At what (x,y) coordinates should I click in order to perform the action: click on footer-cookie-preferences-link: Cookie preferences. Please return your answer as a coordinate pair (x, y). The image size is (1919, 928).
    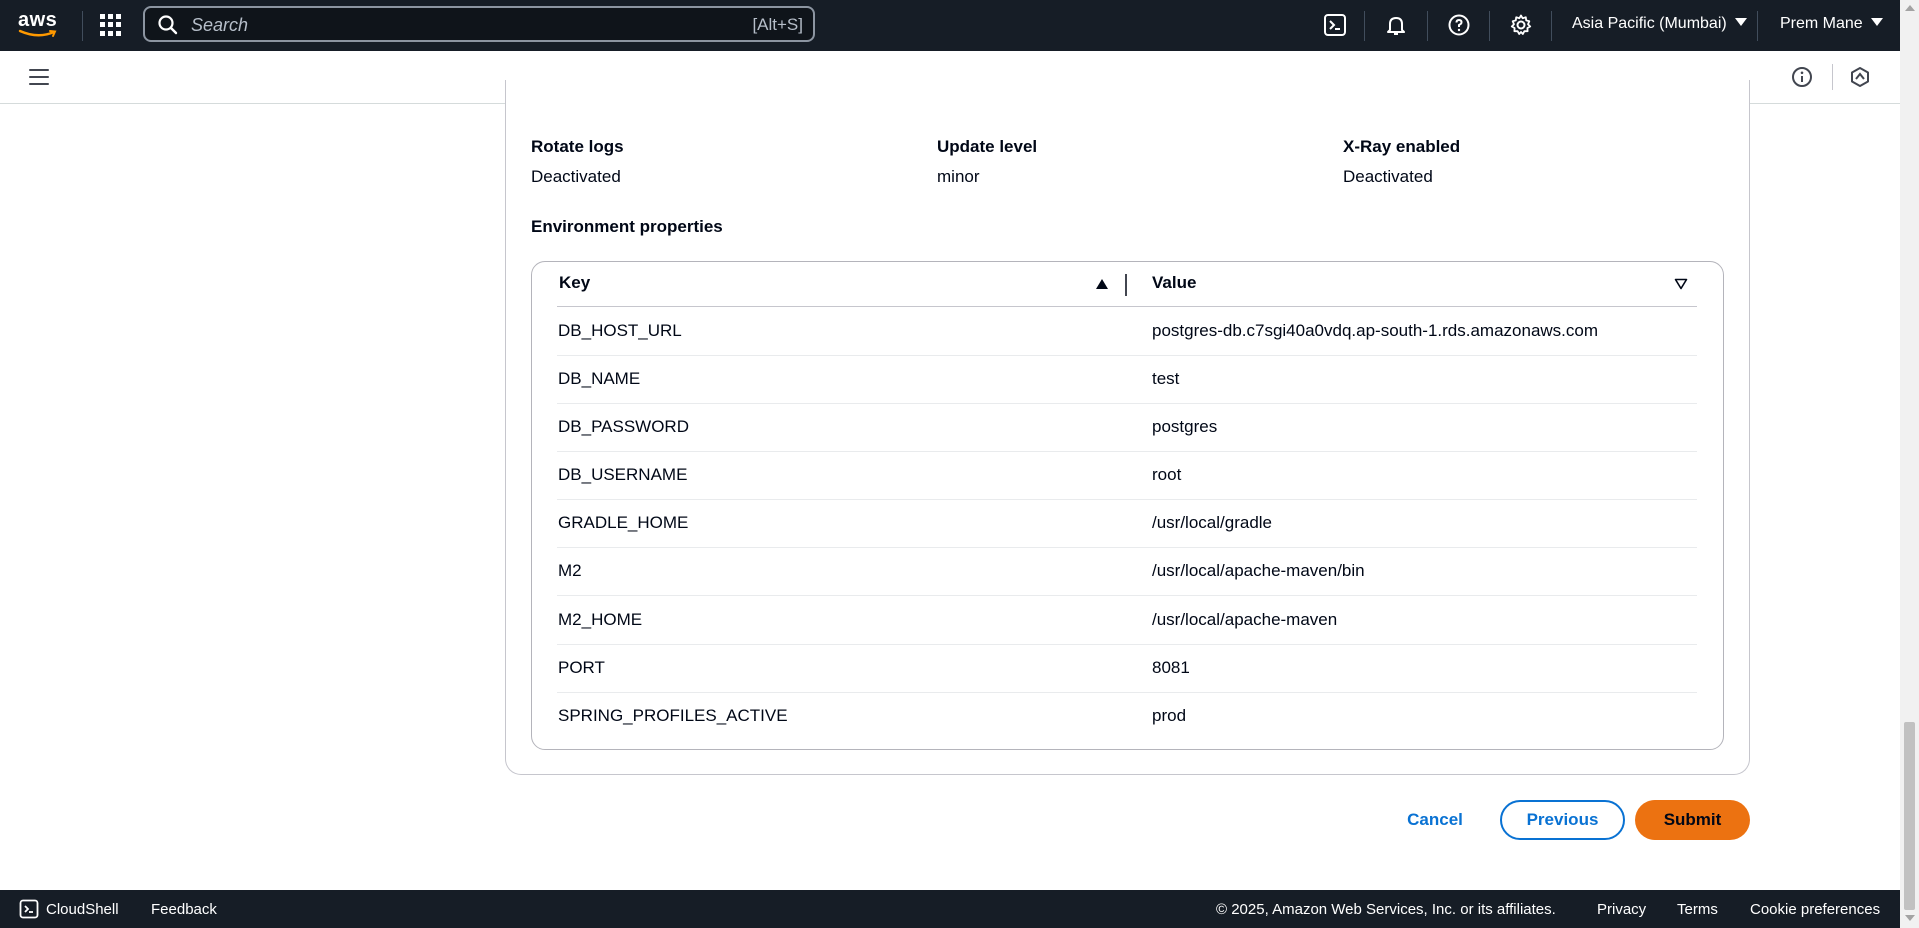
    Looking at the image, I should click on (1815, 909).